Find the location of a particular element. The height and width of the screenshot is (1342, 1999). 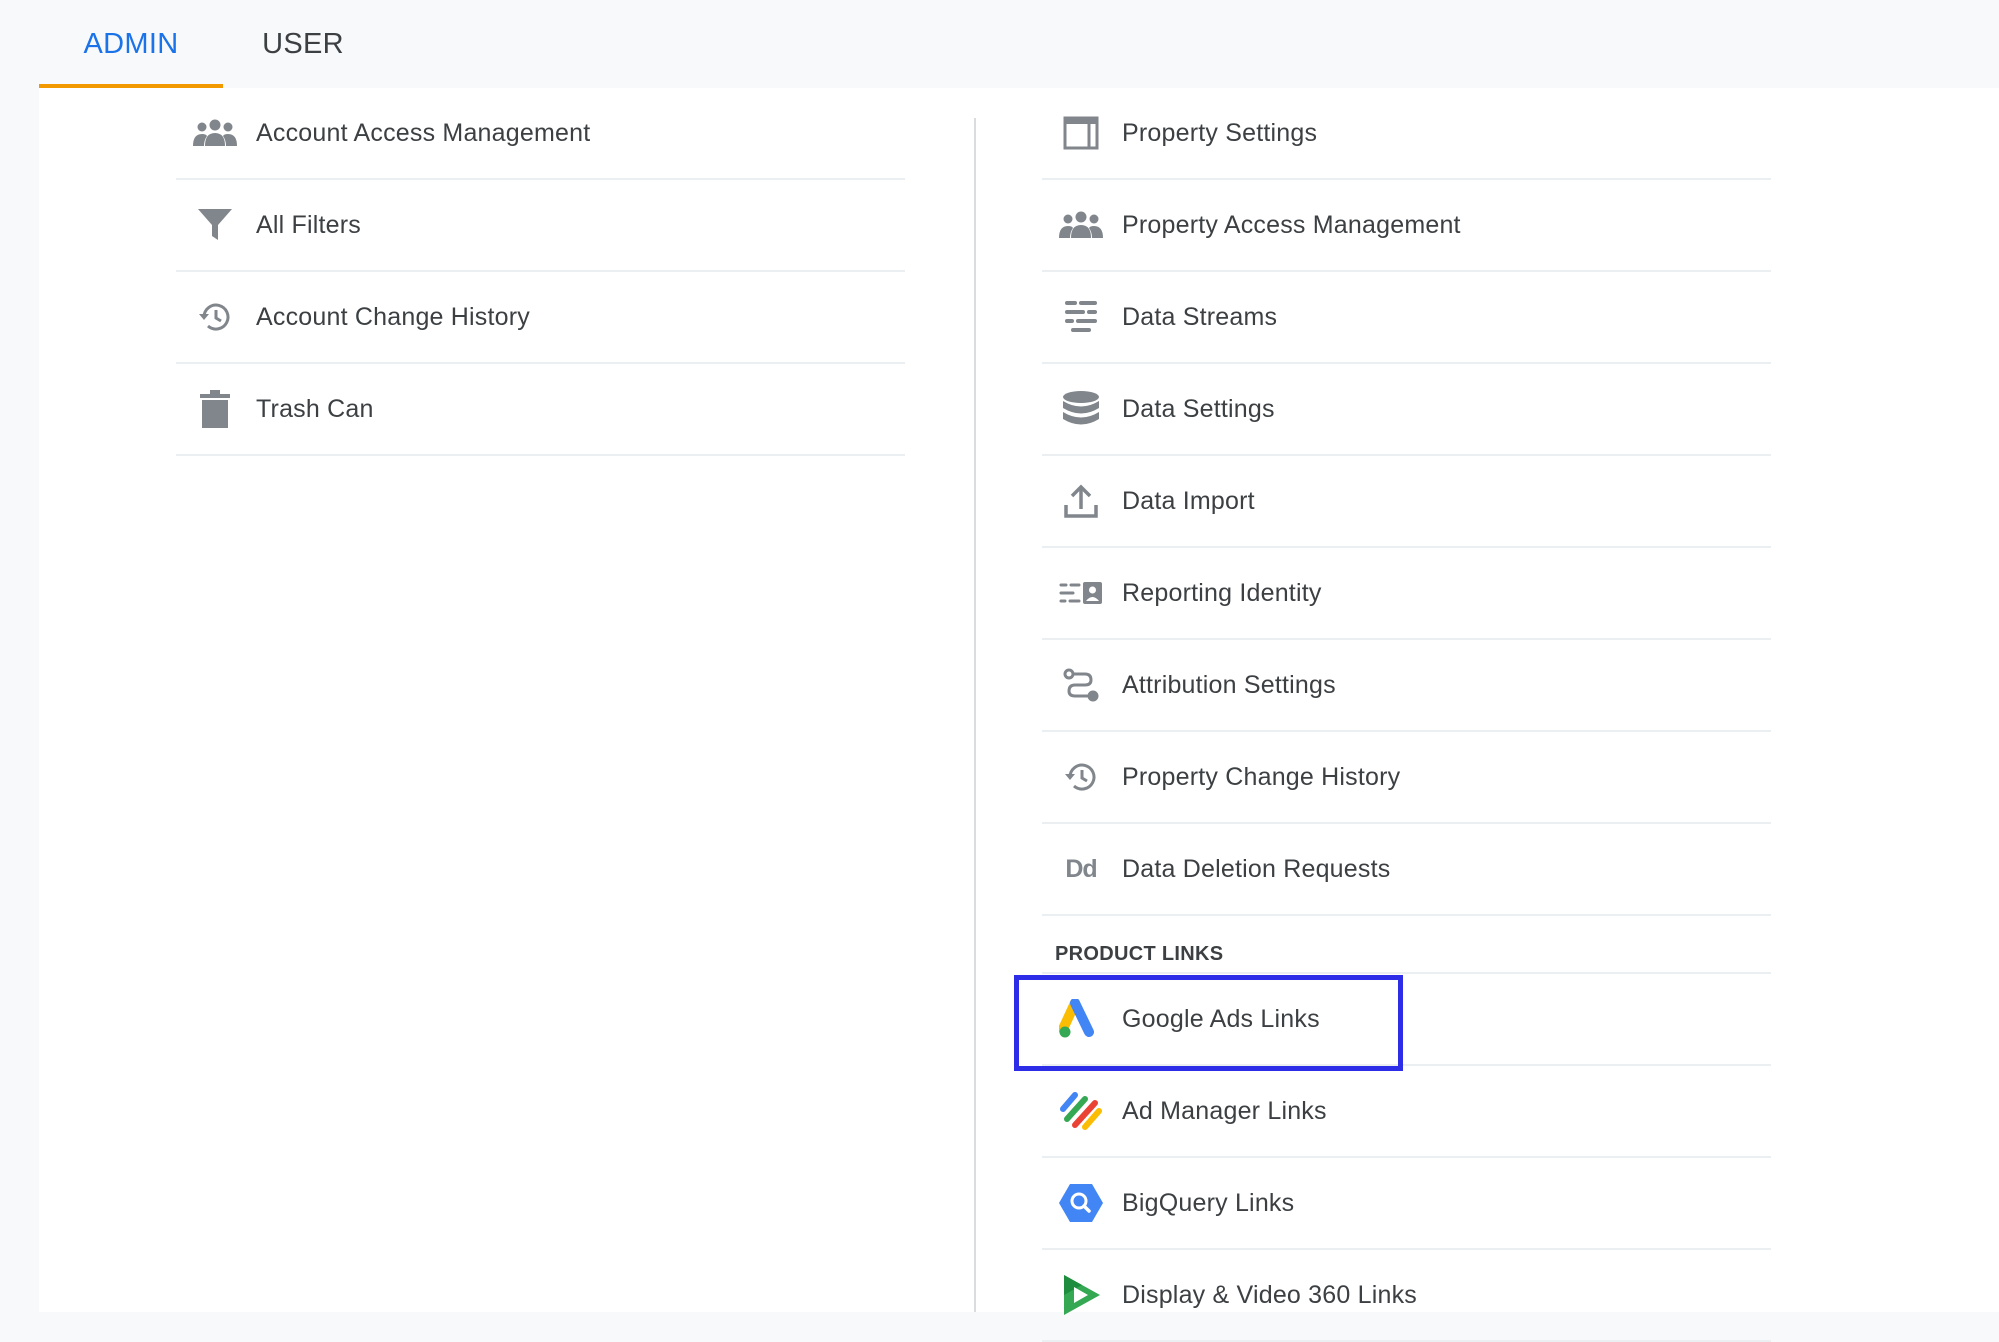

attribution-icon is located at coordinates (1081, 685).